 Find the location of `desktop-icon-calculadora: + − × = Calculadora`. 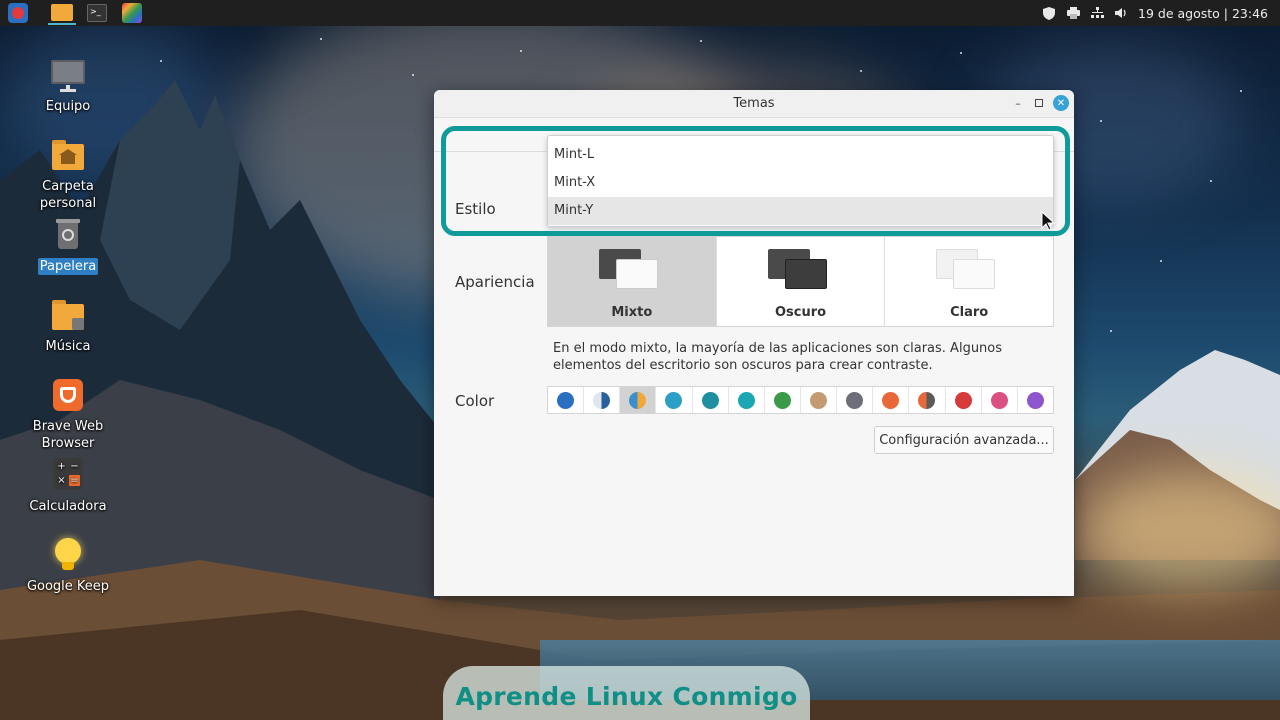

desktop-icon-calculadora: + − × = Calculadora is located at coordinates (68, 486).